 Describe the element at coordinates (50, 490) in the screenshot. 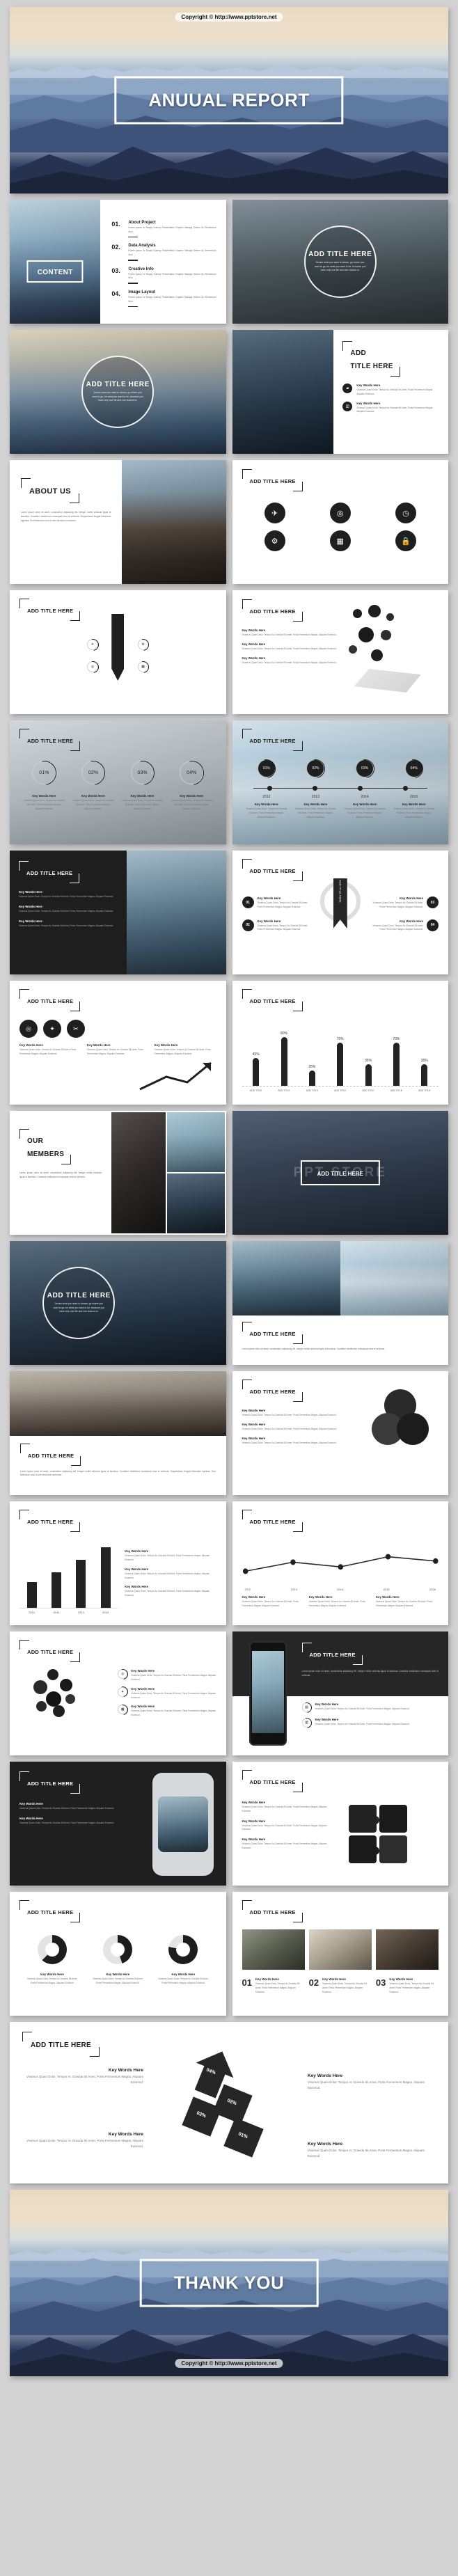

I see `about-title-bracket: ABOUT US` at that location.